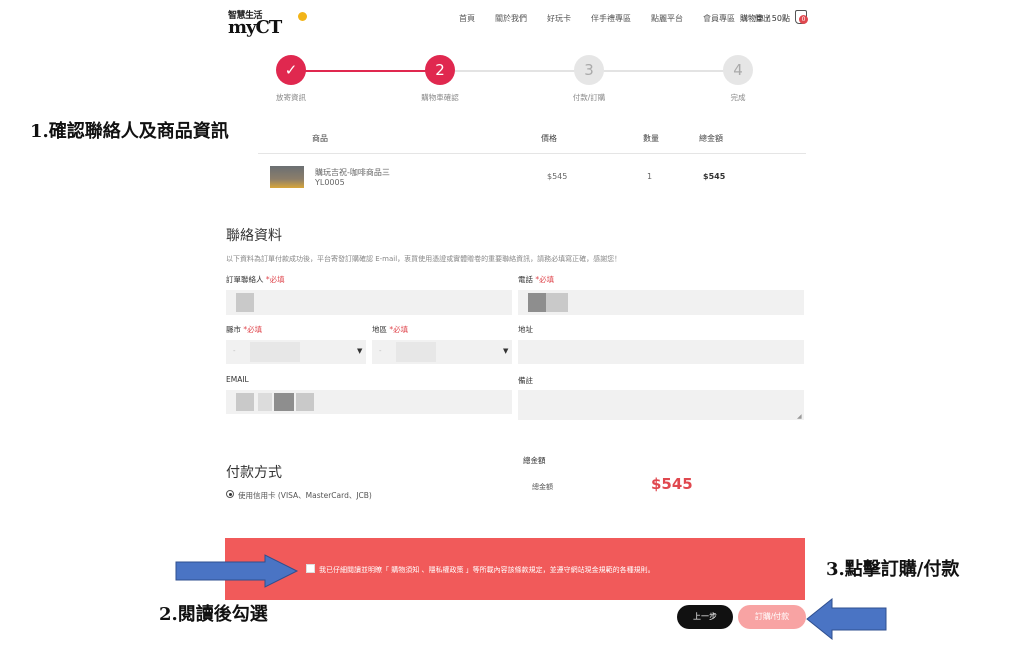 The image size is (1024, 671). What do you see at coordinates (213, 614) in the screenshot?
I see `annotation-step2: 2.閱讀後勾選` at bounding box center [213, 614].